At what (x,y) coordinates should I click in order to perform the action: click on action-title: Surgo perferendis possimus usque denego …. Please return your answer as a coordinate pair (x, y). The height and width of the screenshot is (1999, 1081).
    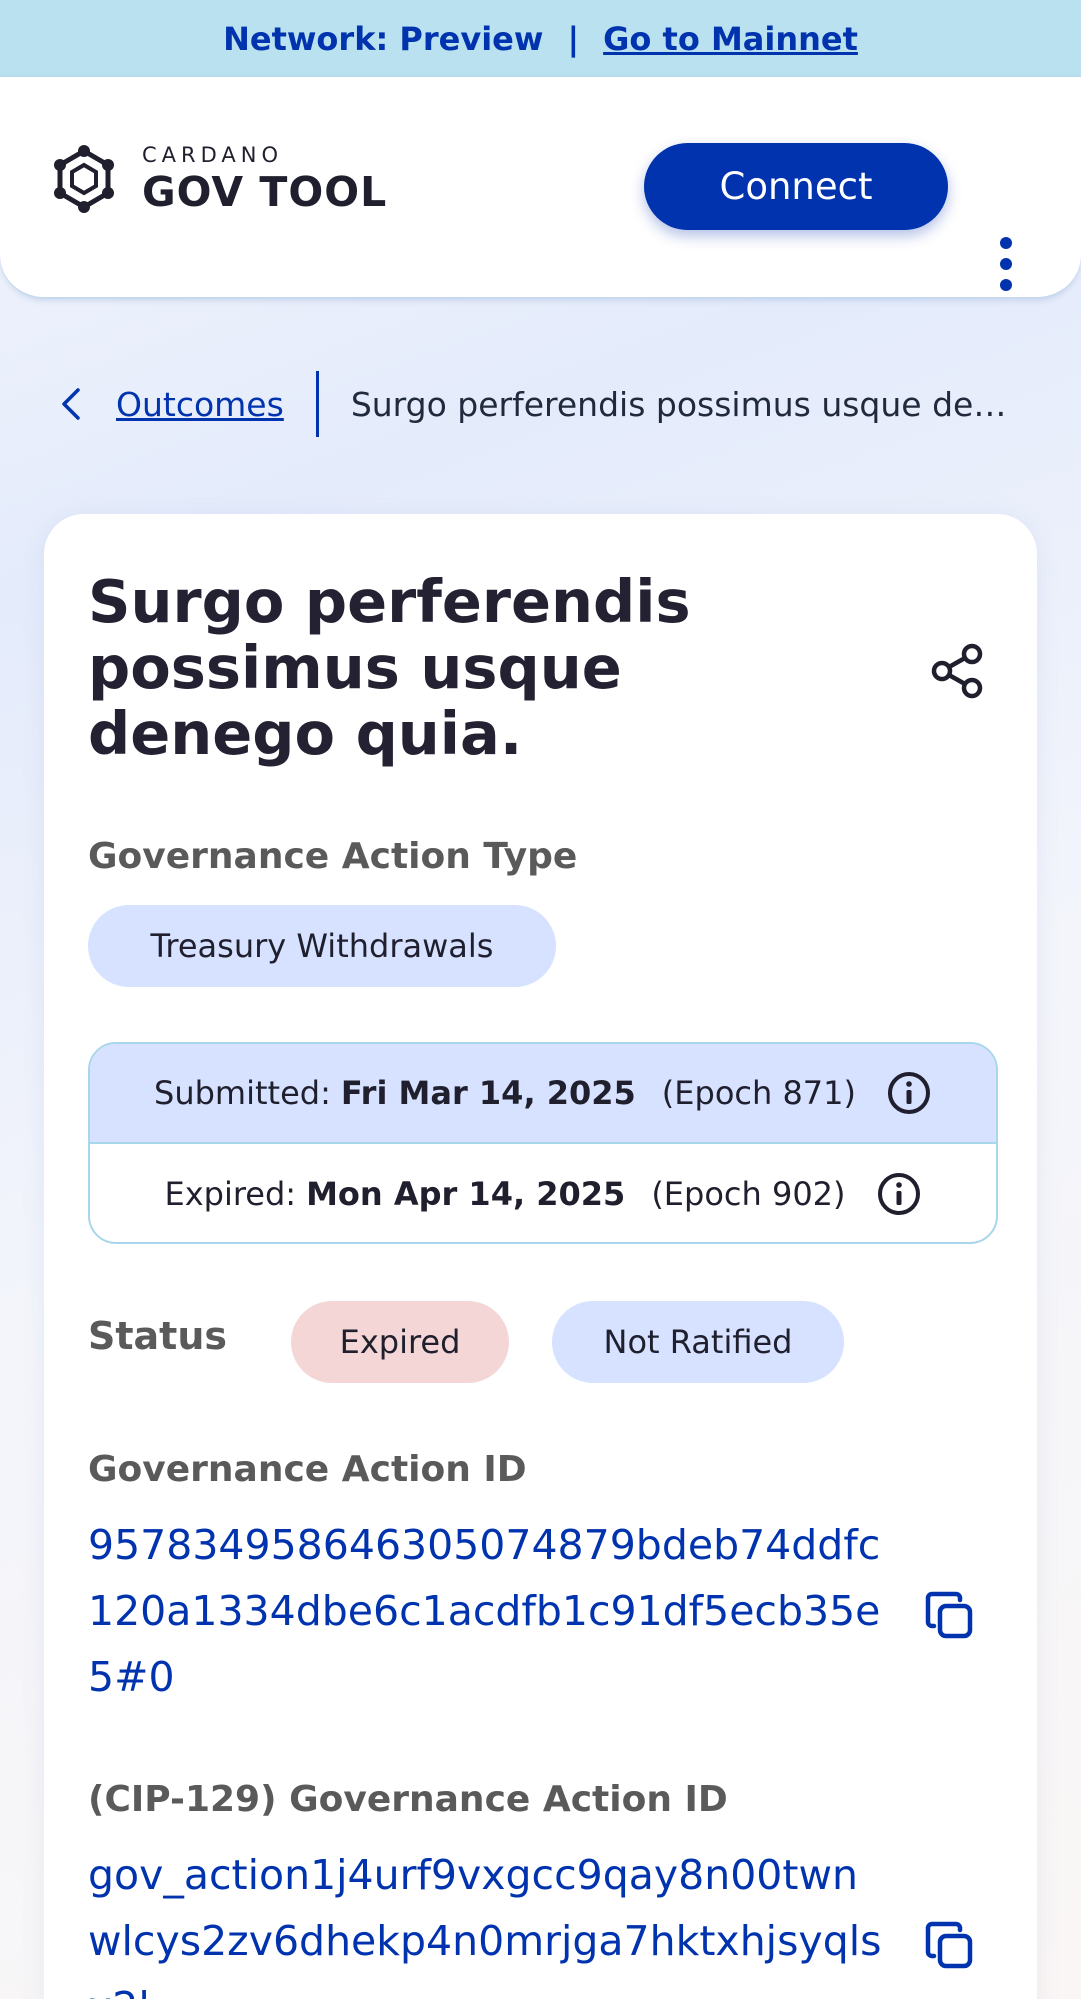
    Looking at the image, I should click on (389, 667).